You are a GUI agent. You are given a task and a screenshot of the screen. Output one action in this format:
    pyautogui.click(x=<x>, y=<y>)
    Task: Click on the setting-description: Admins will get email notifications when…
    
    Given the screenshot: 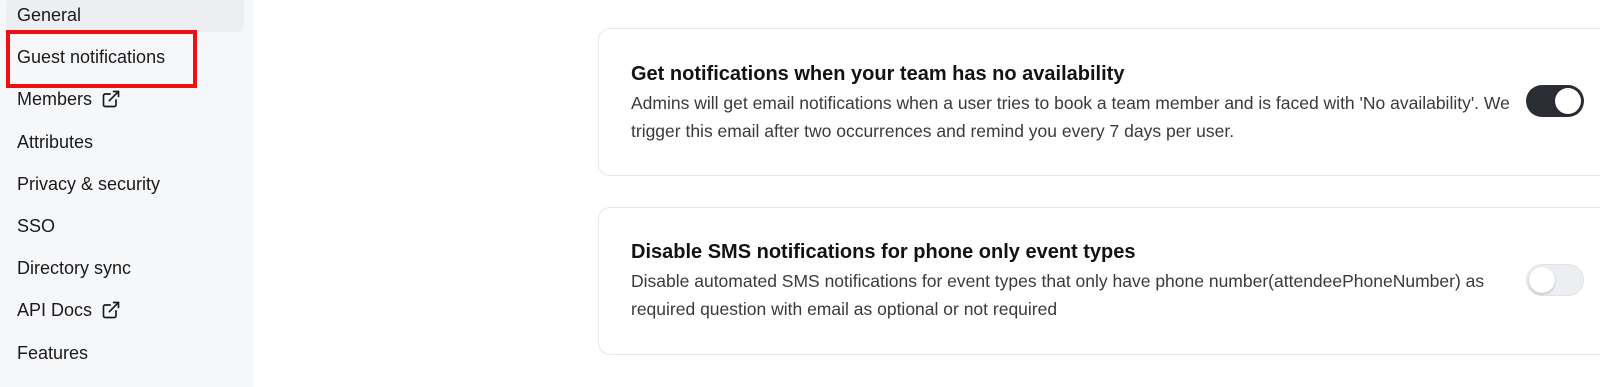 What is the action you would take?
    pyautogui.click(x=1070, y=117)
    